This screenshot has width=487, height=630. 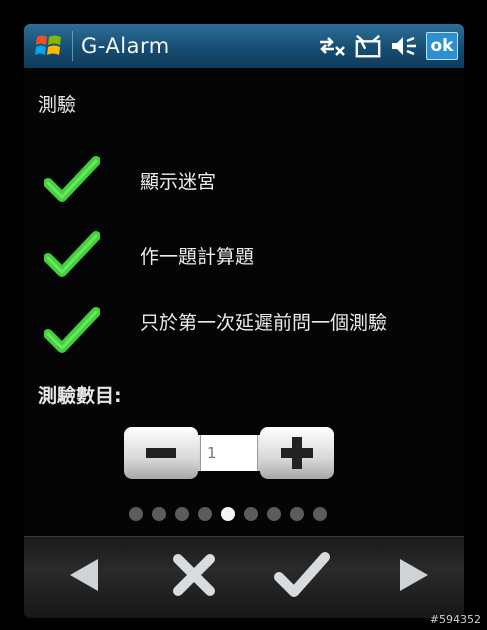 I want to click on stepper-value: 1, so click(x=229, y=453).